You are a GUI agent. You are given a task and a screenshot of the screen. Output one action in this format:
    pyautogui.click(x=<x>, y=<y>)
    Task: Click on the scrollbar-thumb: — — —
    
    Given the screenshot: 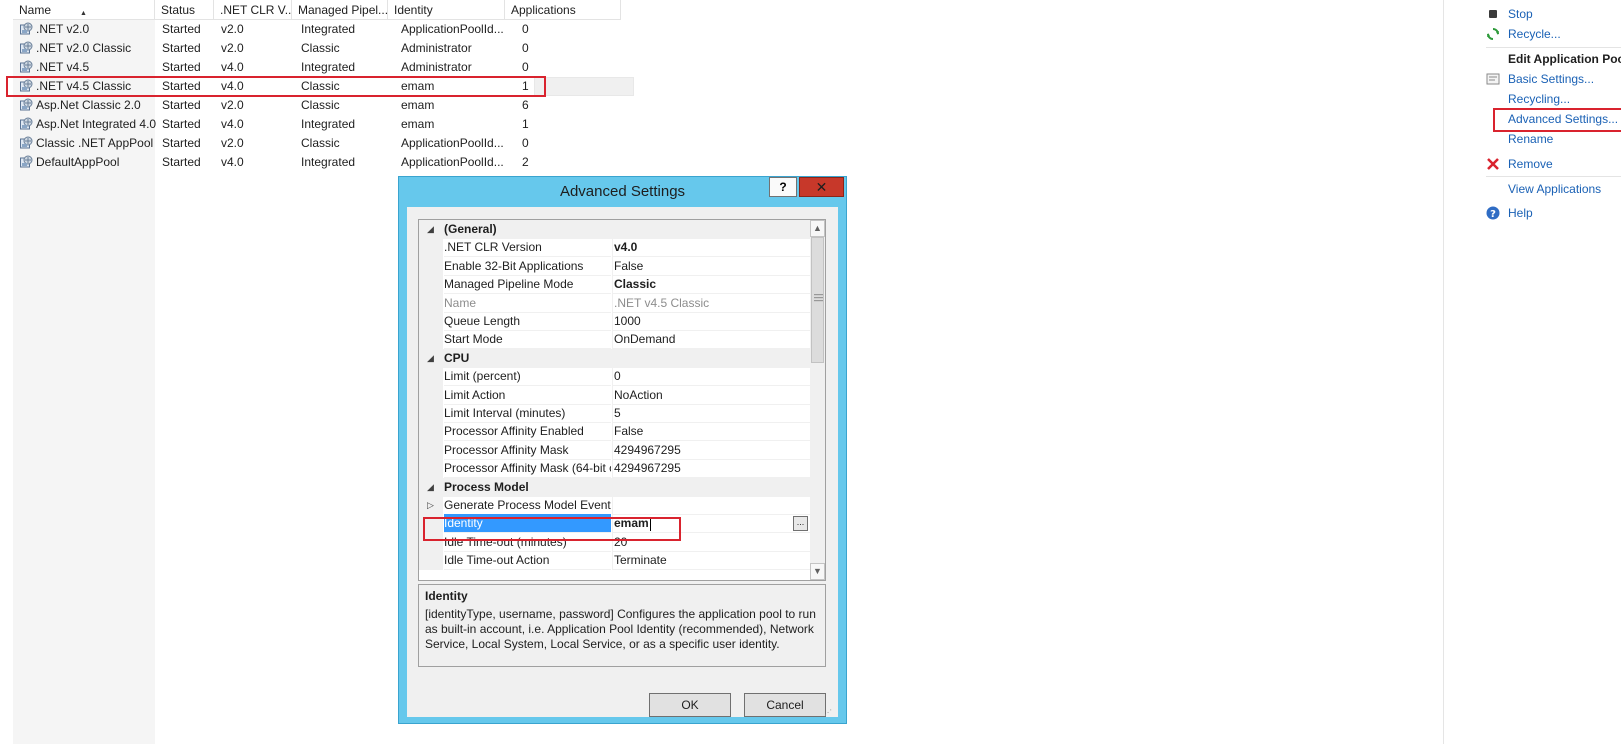 What is the action you would take?
    pyautogui.click(x=817, y=300)
    